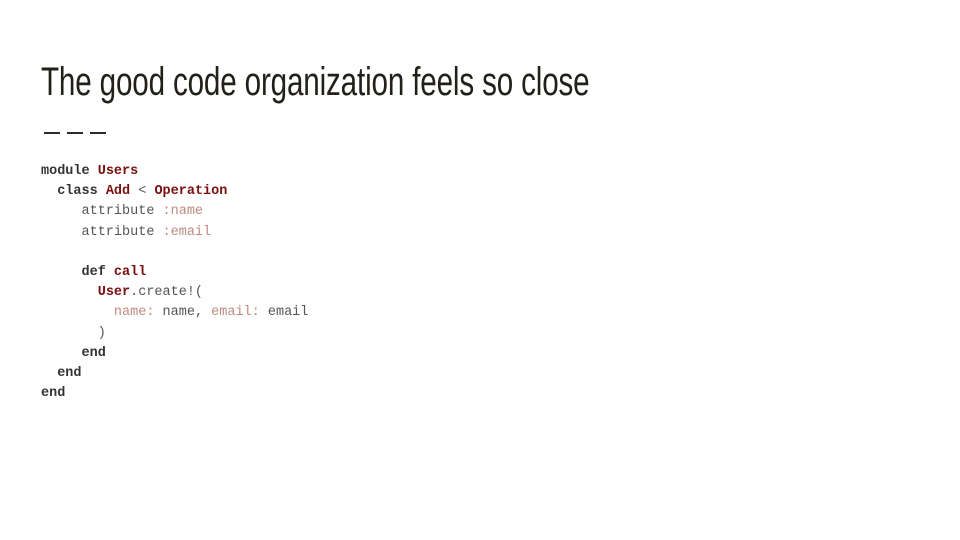  What do you see at coordinates (134, 313) in the screenshot?
I see `code-token: name:` at bounding box center [134, 313].